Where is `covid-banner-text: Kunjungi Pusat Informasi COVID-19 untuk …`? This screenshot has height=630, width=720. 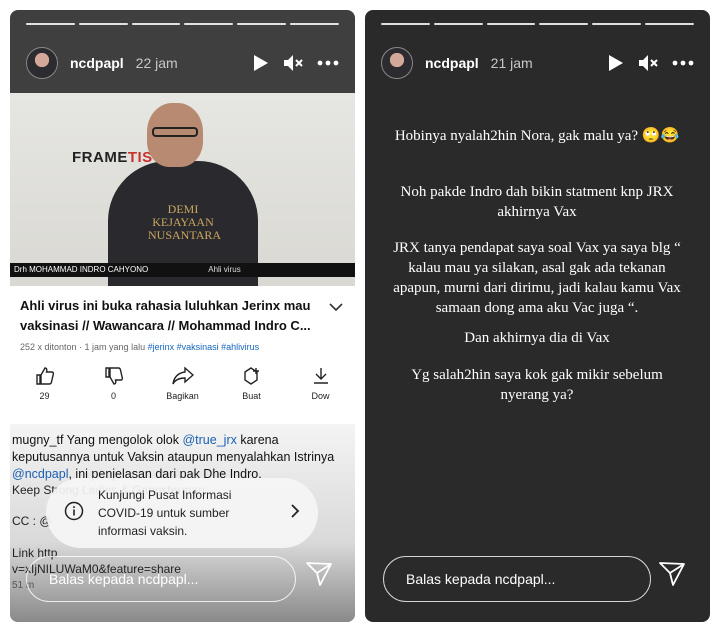
covid-banner-text: Kunjungi Pusat Informasi COVID-19 untuk … is located at coordinates (165, 513).